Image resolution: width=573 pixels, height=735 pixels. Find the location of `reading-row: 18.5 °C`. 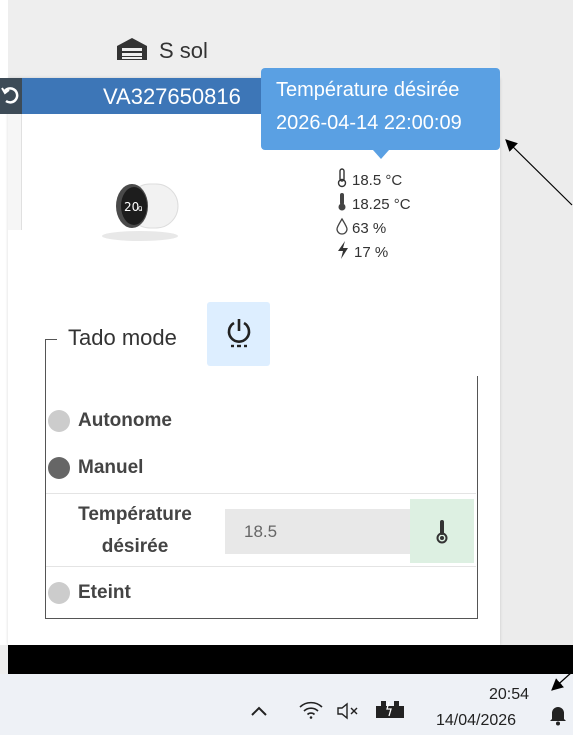

reading-row: 18.5 °C is located at coordinates (391, 180).